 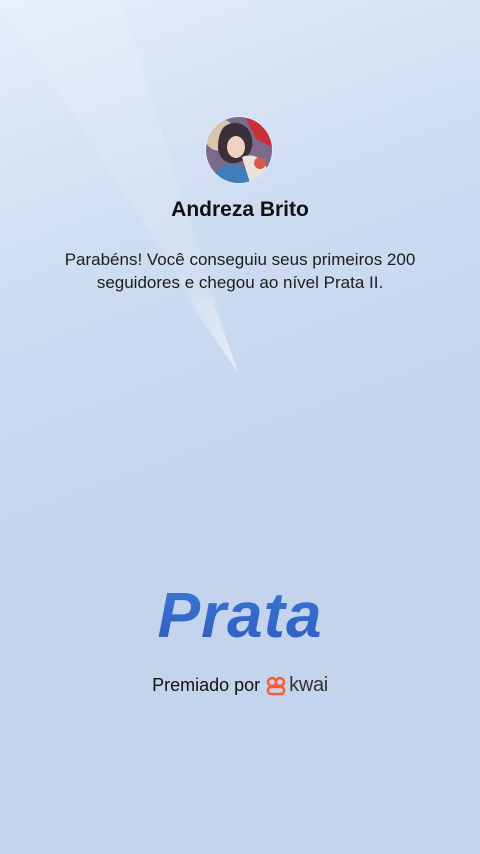 What do you see at coordinates (276, 685) in the screenshot?
I see `kwai-logo-icon` at bounding box center [276, 685].